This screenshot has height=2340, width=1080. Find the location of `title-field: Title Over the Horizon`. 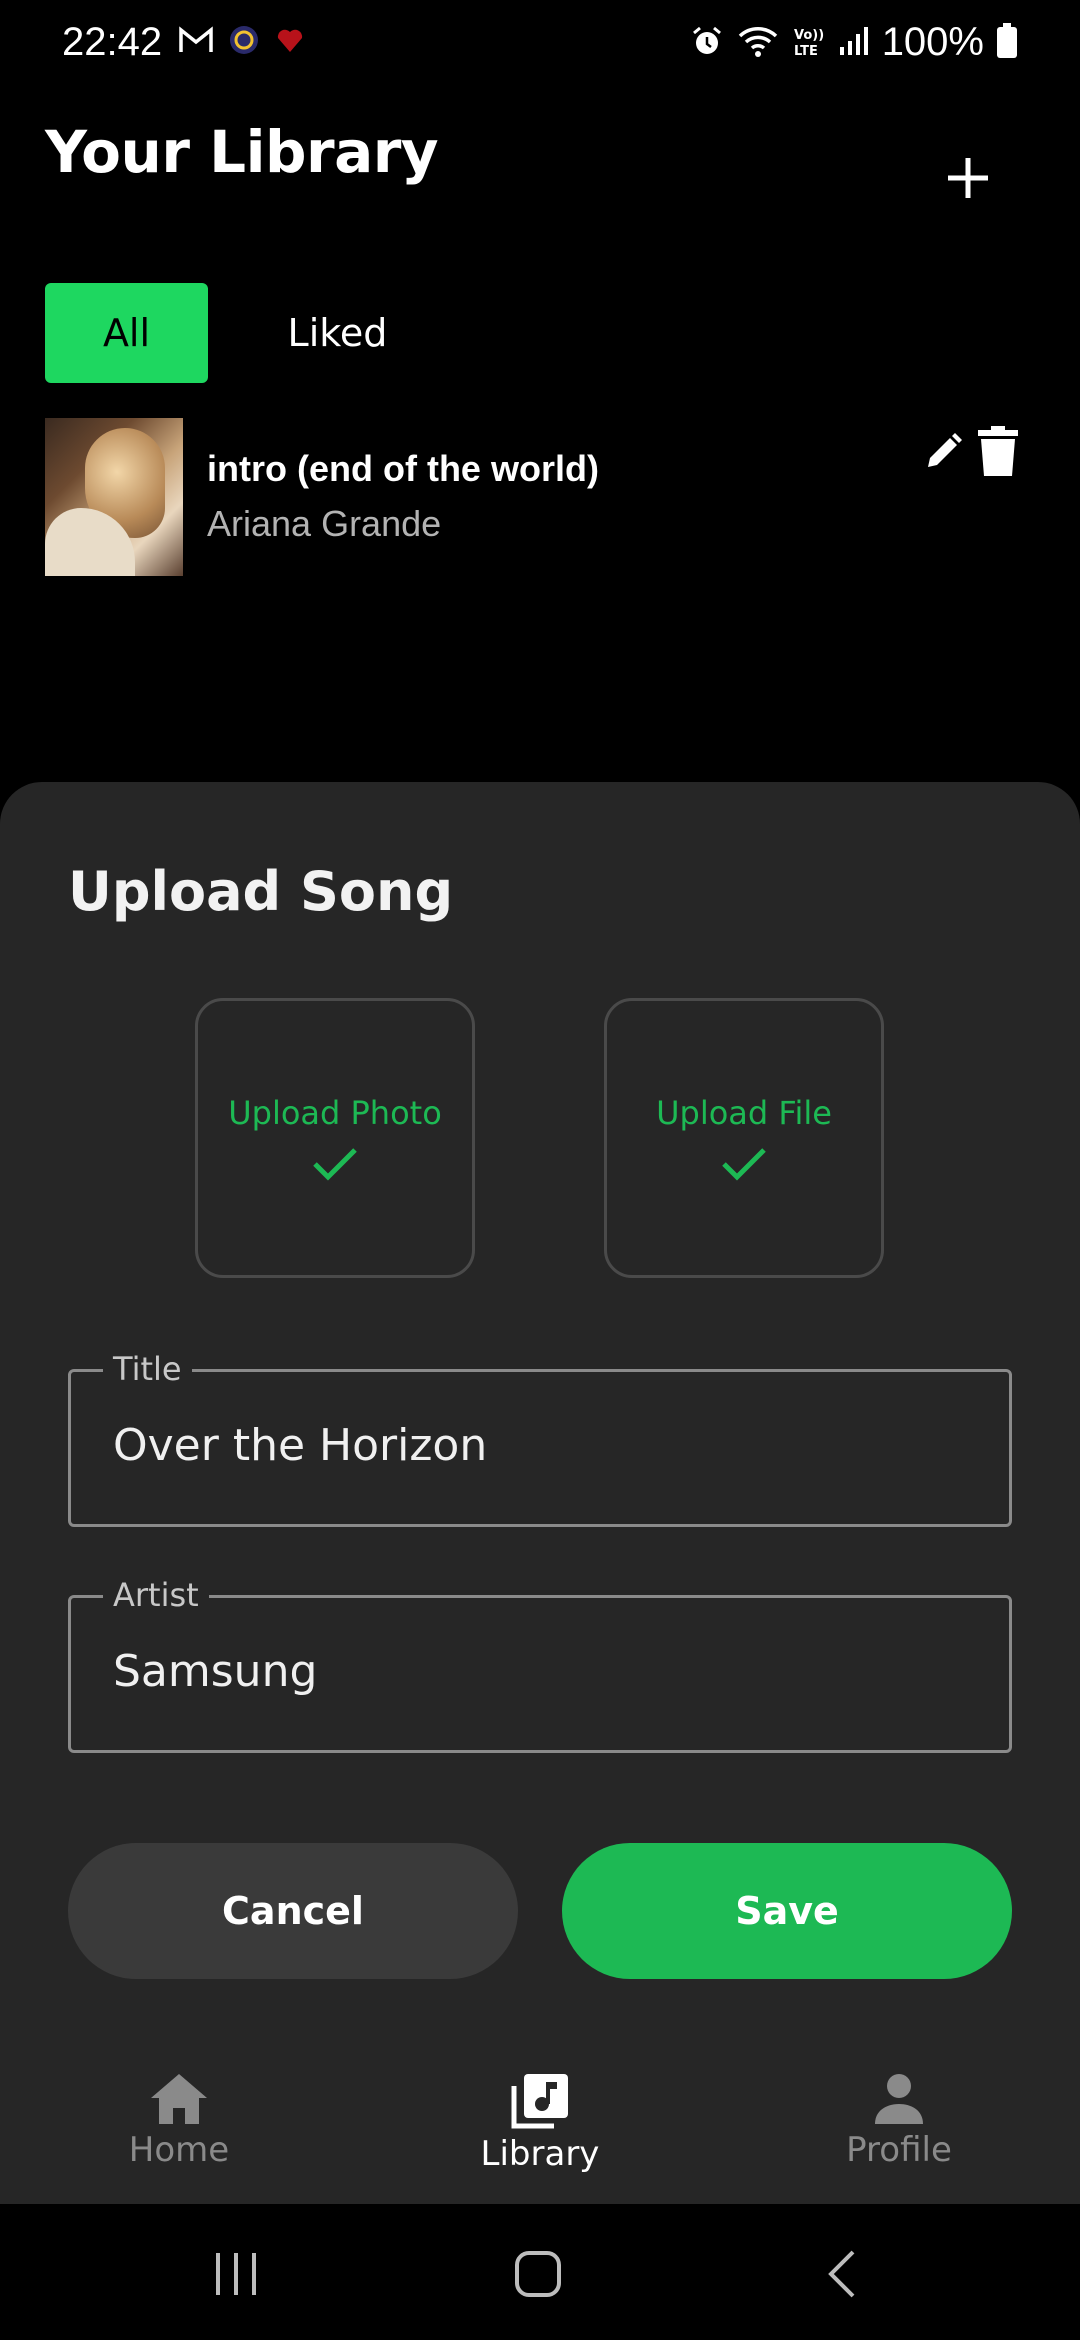

title-field: Title Over the Horizon is located at coordinates (540, 1438).